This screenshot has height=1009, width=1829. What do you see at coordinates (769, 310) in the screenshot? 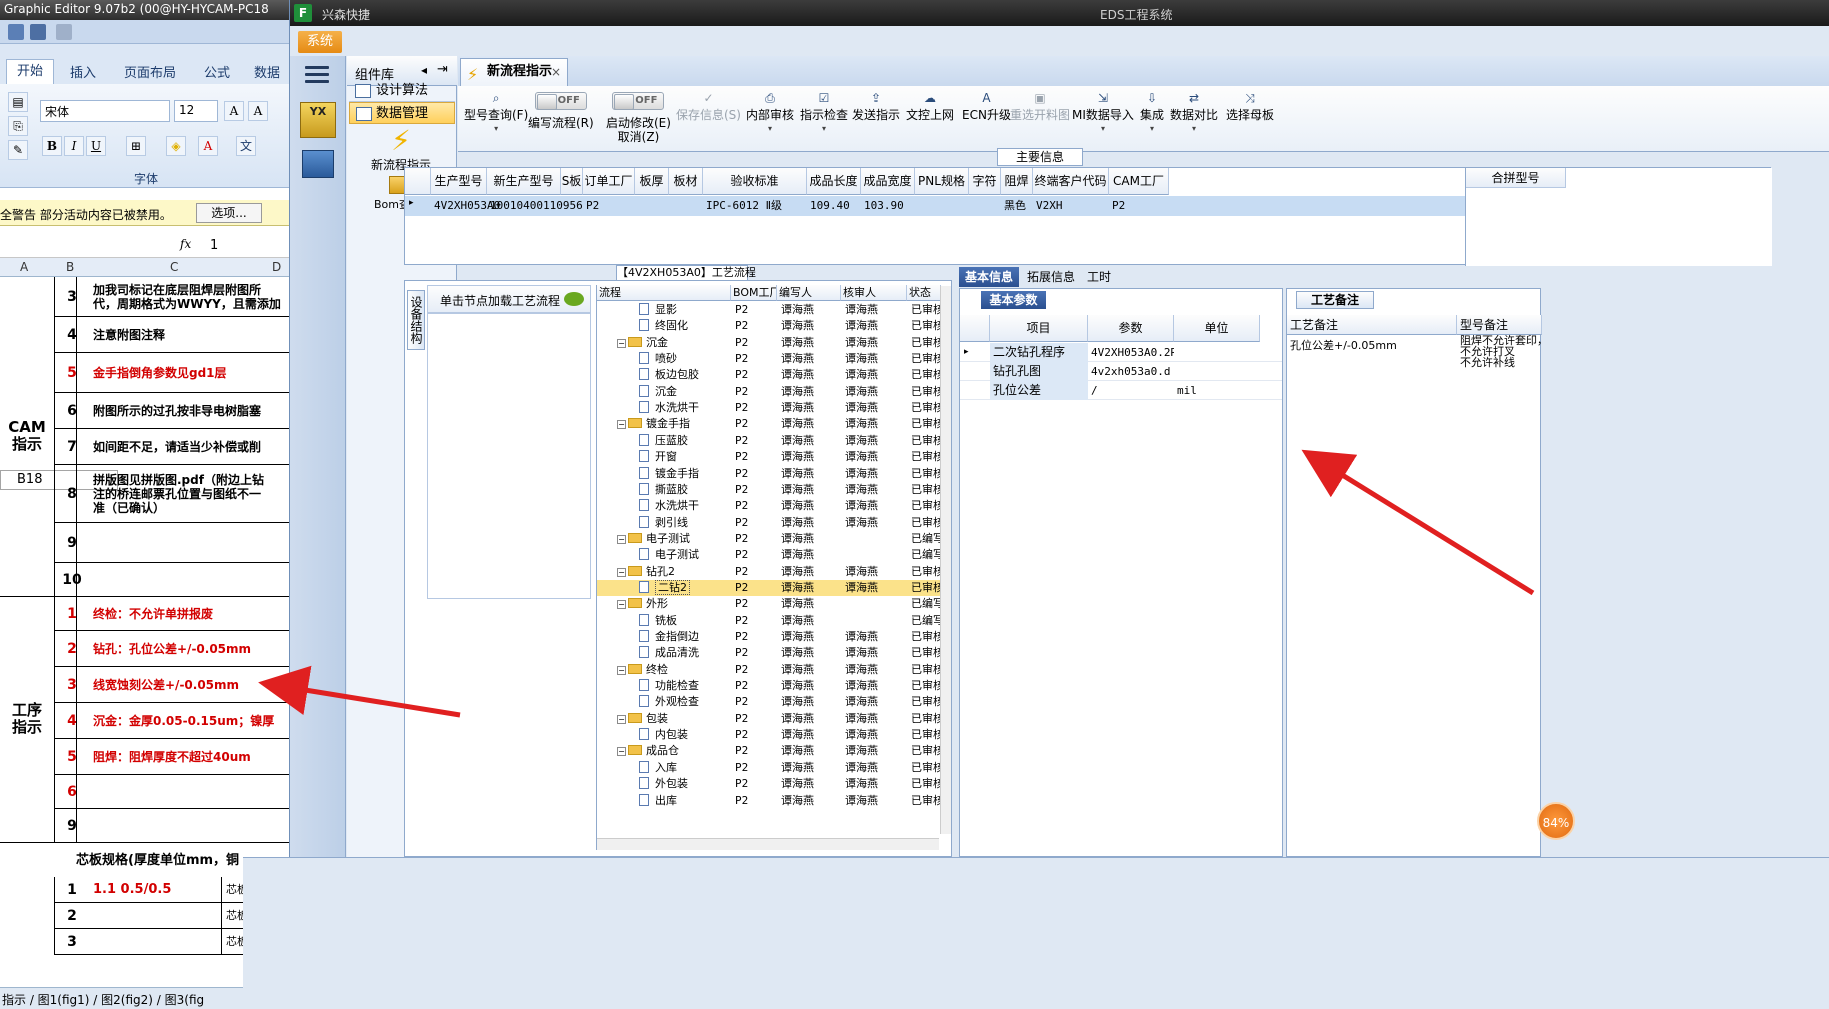
I see `tree-row: 显影 P2 谭海燕 谭海燕 已审核` at bounding box center [769, 310].